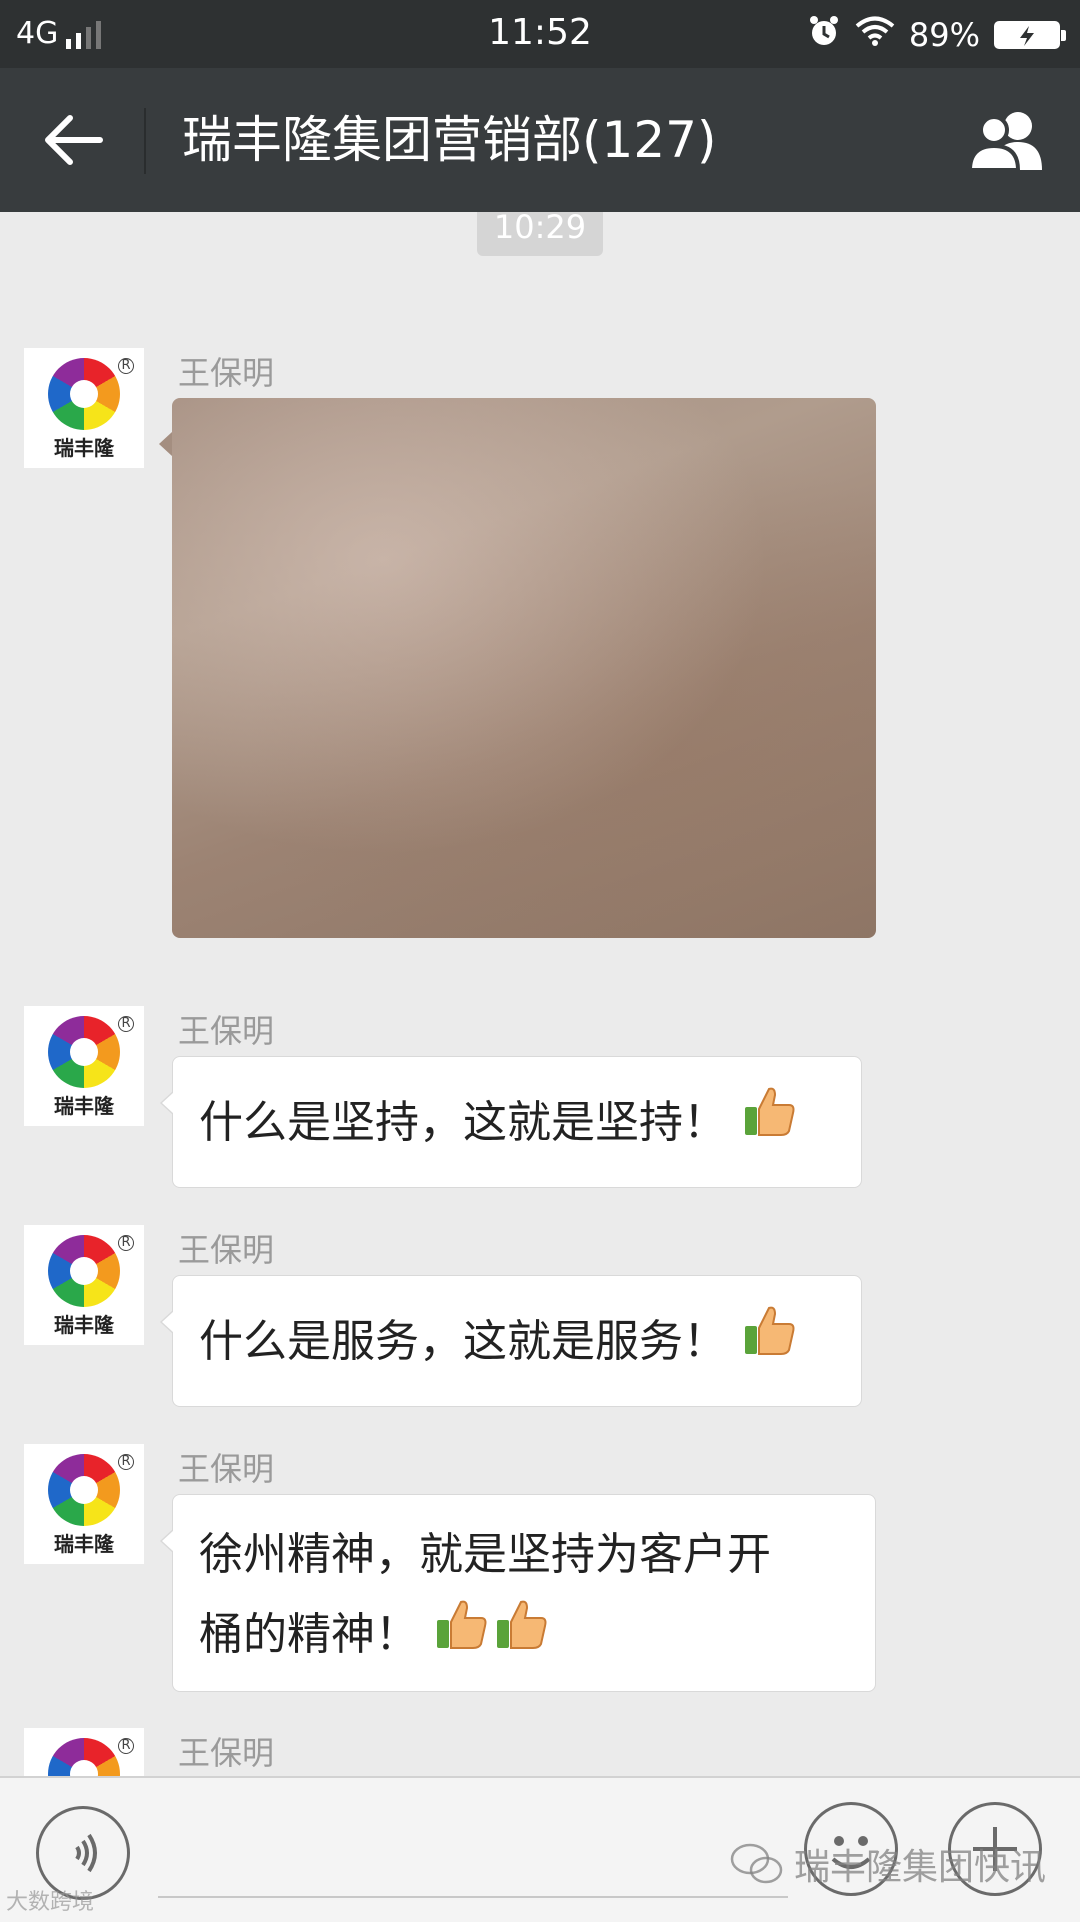 This screenshot has height=1922, width=1080. What do you see at coordinates (50, 1902) in the screenshot?
I see `corner-watermark: 大数跨境` at bounding box center [50, 1902].